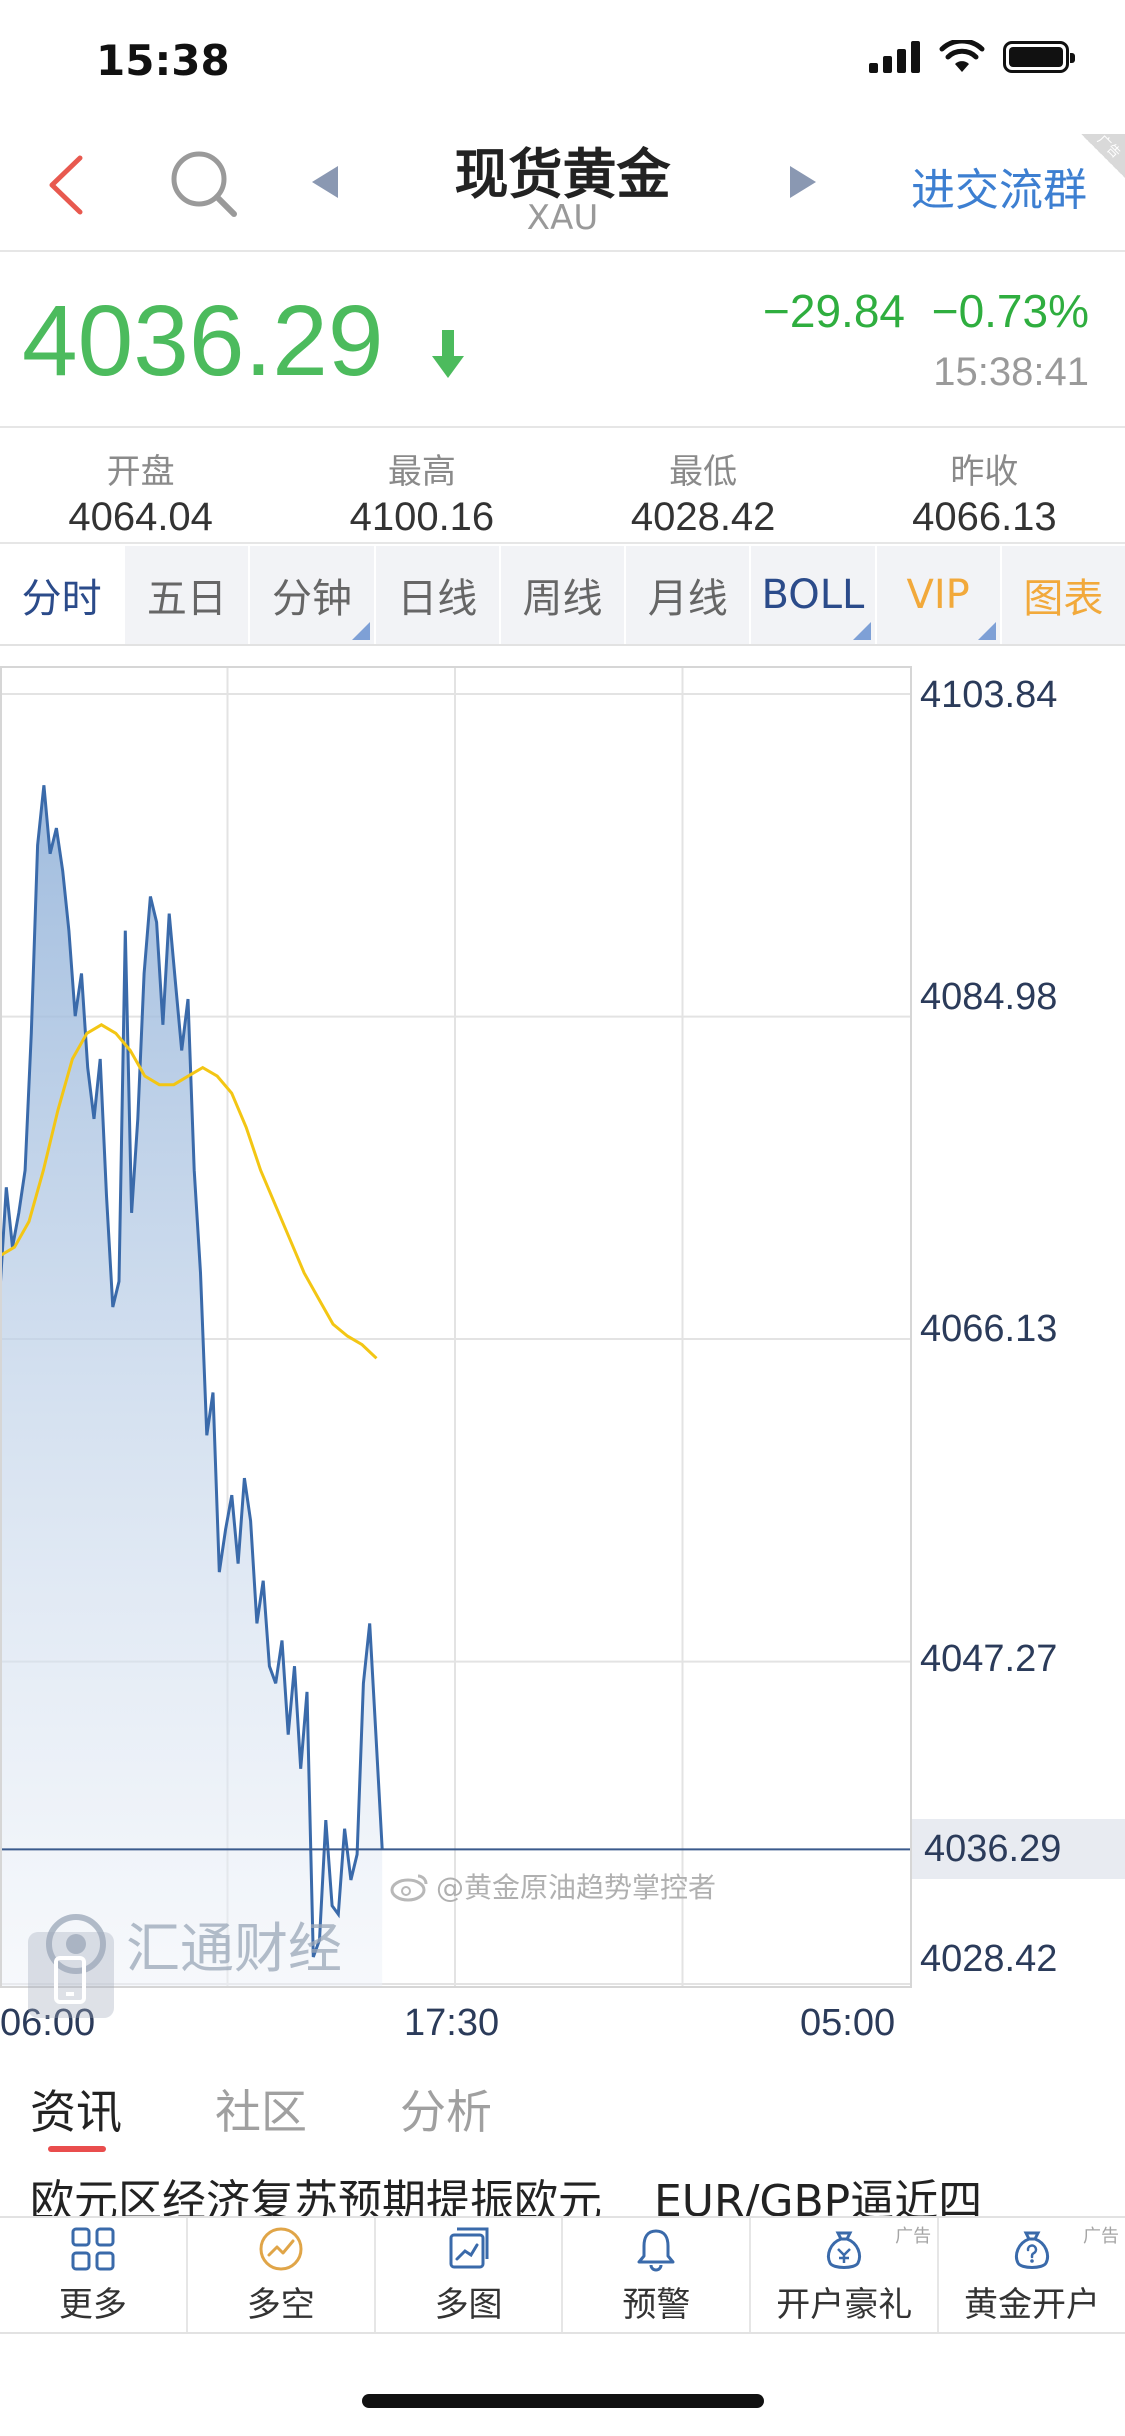  I want to click on chart-period-tabs: 分时 五日 分钟 日线 周线 月线 BOLL VIP 图表, so click(562, 596).